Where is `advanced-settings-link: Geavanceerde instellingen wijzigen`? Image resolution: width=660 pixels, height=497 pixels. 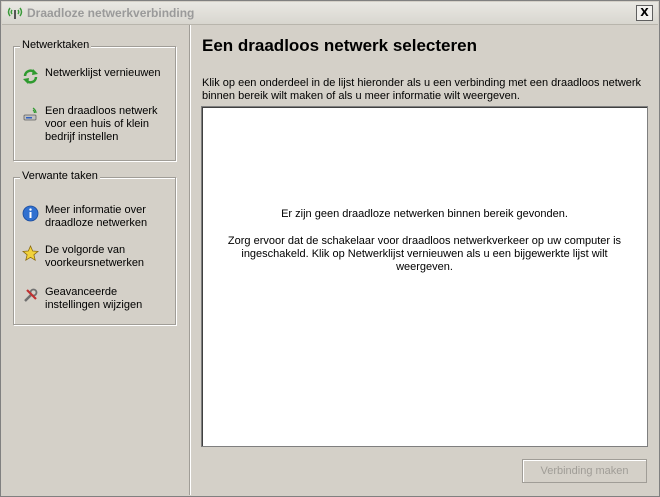
advanced-settings-link: Geavanceerde instellingen wijzigen is located at coordinates (97, 302).